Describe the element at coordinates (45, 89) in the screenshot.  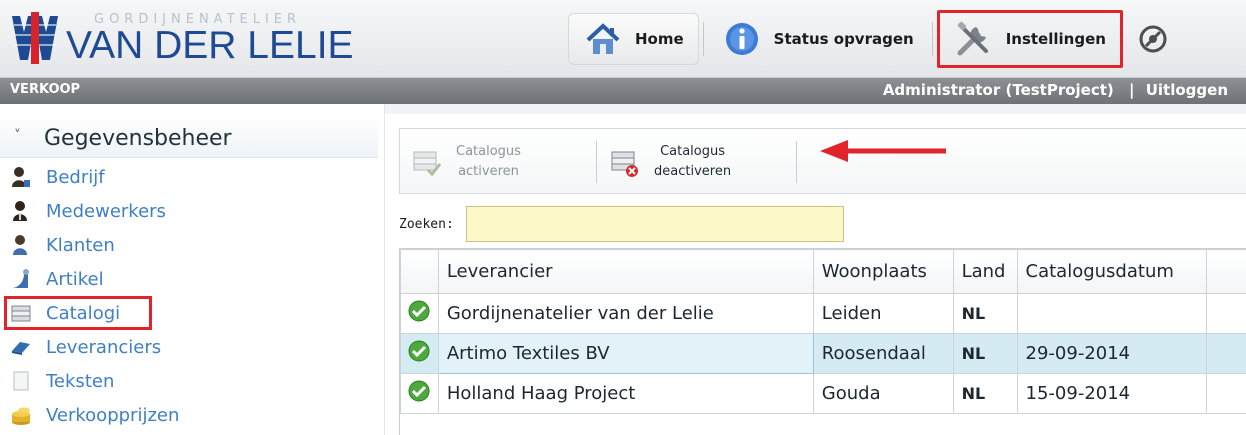
I see `module-name: VERKOOP` at that location.